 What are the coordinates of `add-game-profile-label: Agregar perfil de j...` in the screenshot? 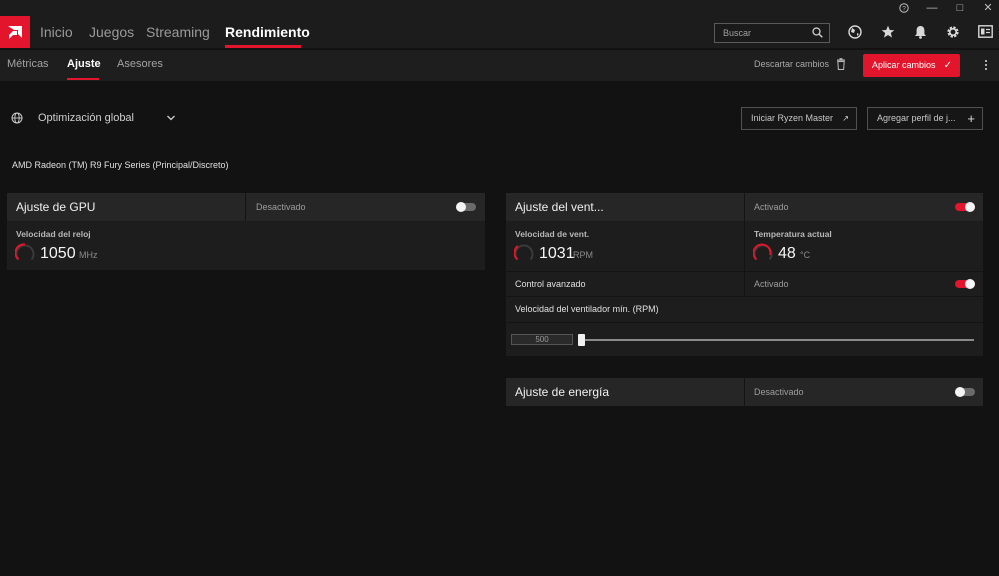 It's located at (916, 118).